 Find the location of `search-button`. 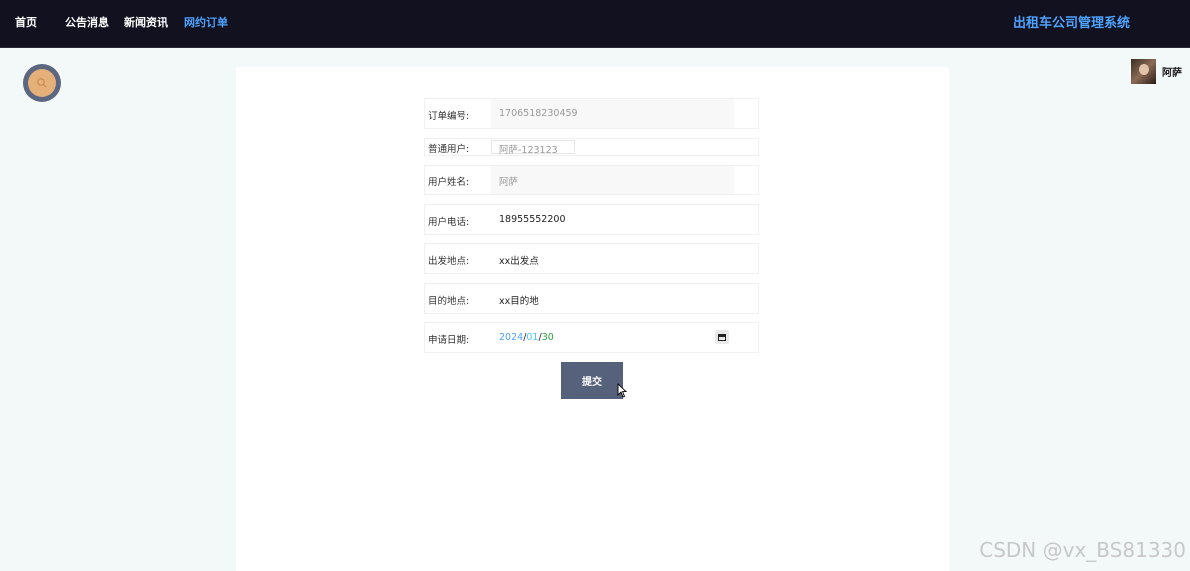

search-button is located at coordinates (42, 83).